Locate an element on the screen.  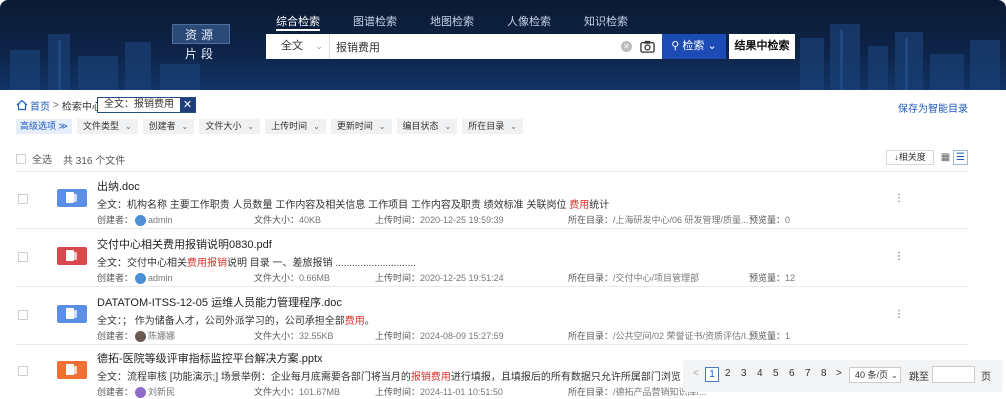
file-title: 出纳.doc is located at coordinates (118, 186).